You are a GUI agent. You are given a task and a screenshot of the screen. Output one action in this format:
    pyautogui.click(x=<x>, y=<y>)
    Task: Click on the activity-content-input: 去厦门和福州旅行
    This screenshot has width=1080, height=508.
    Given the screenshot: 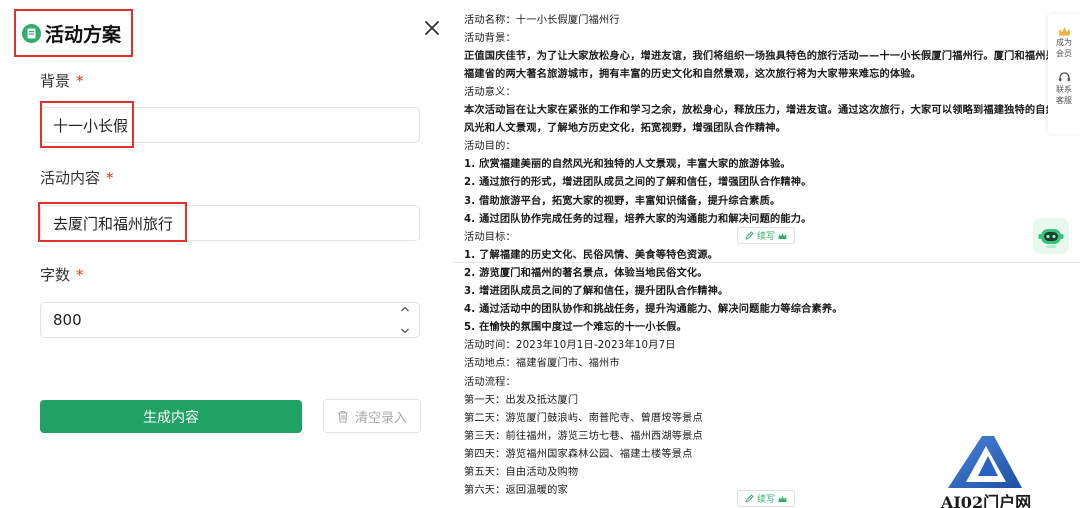 What is the action you would take?
    pyautogui.click(x=230, y=223)
    